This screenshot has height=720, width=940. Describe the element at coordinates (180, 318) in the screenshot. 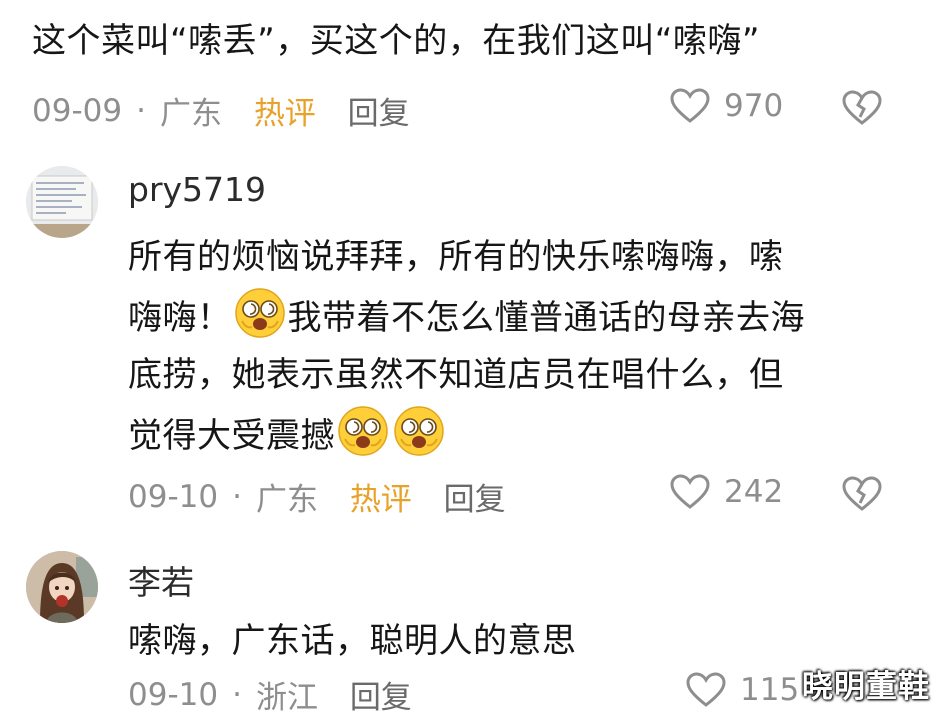

I see `comment-text-fragment: 嗨嗨！` at that location.